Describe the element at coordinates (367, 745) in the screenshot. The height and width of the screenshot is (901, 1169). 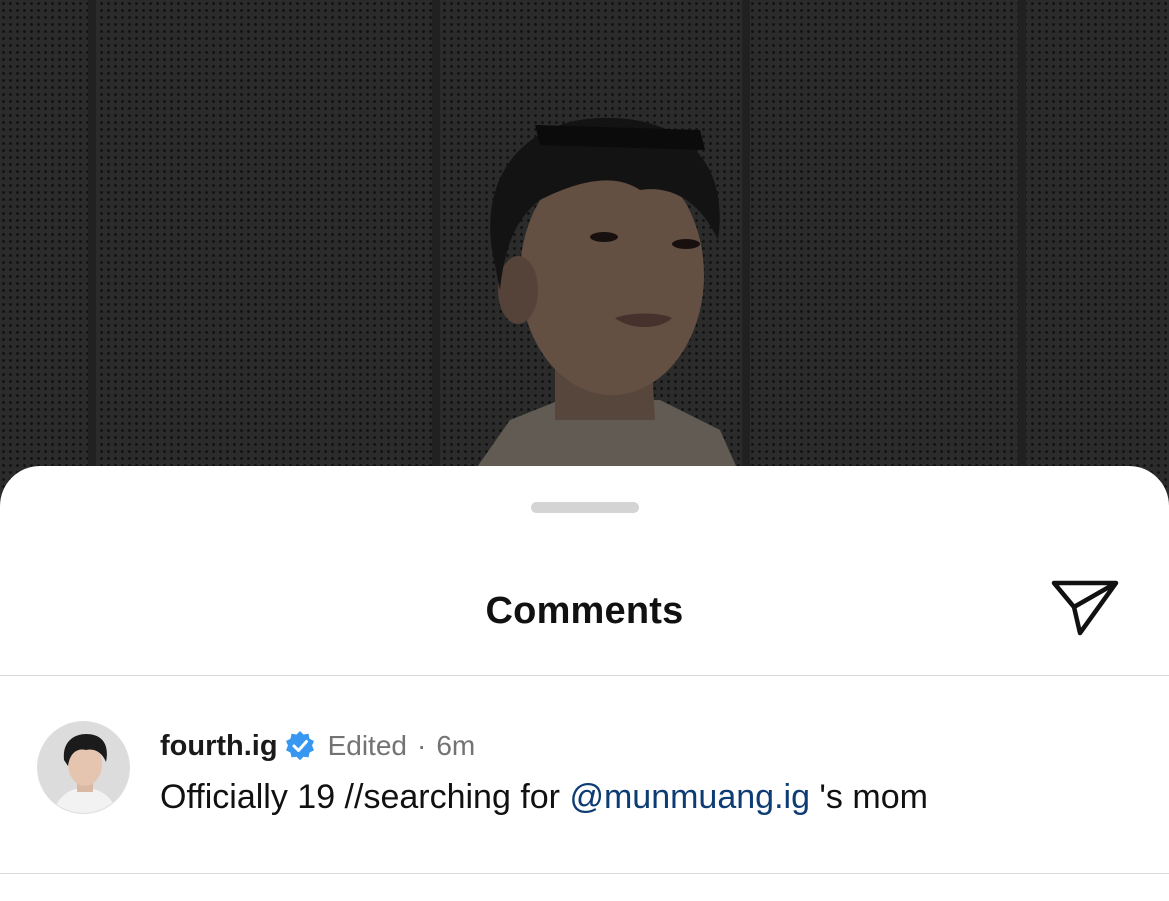
I see `edited-label: Edited` at that location.